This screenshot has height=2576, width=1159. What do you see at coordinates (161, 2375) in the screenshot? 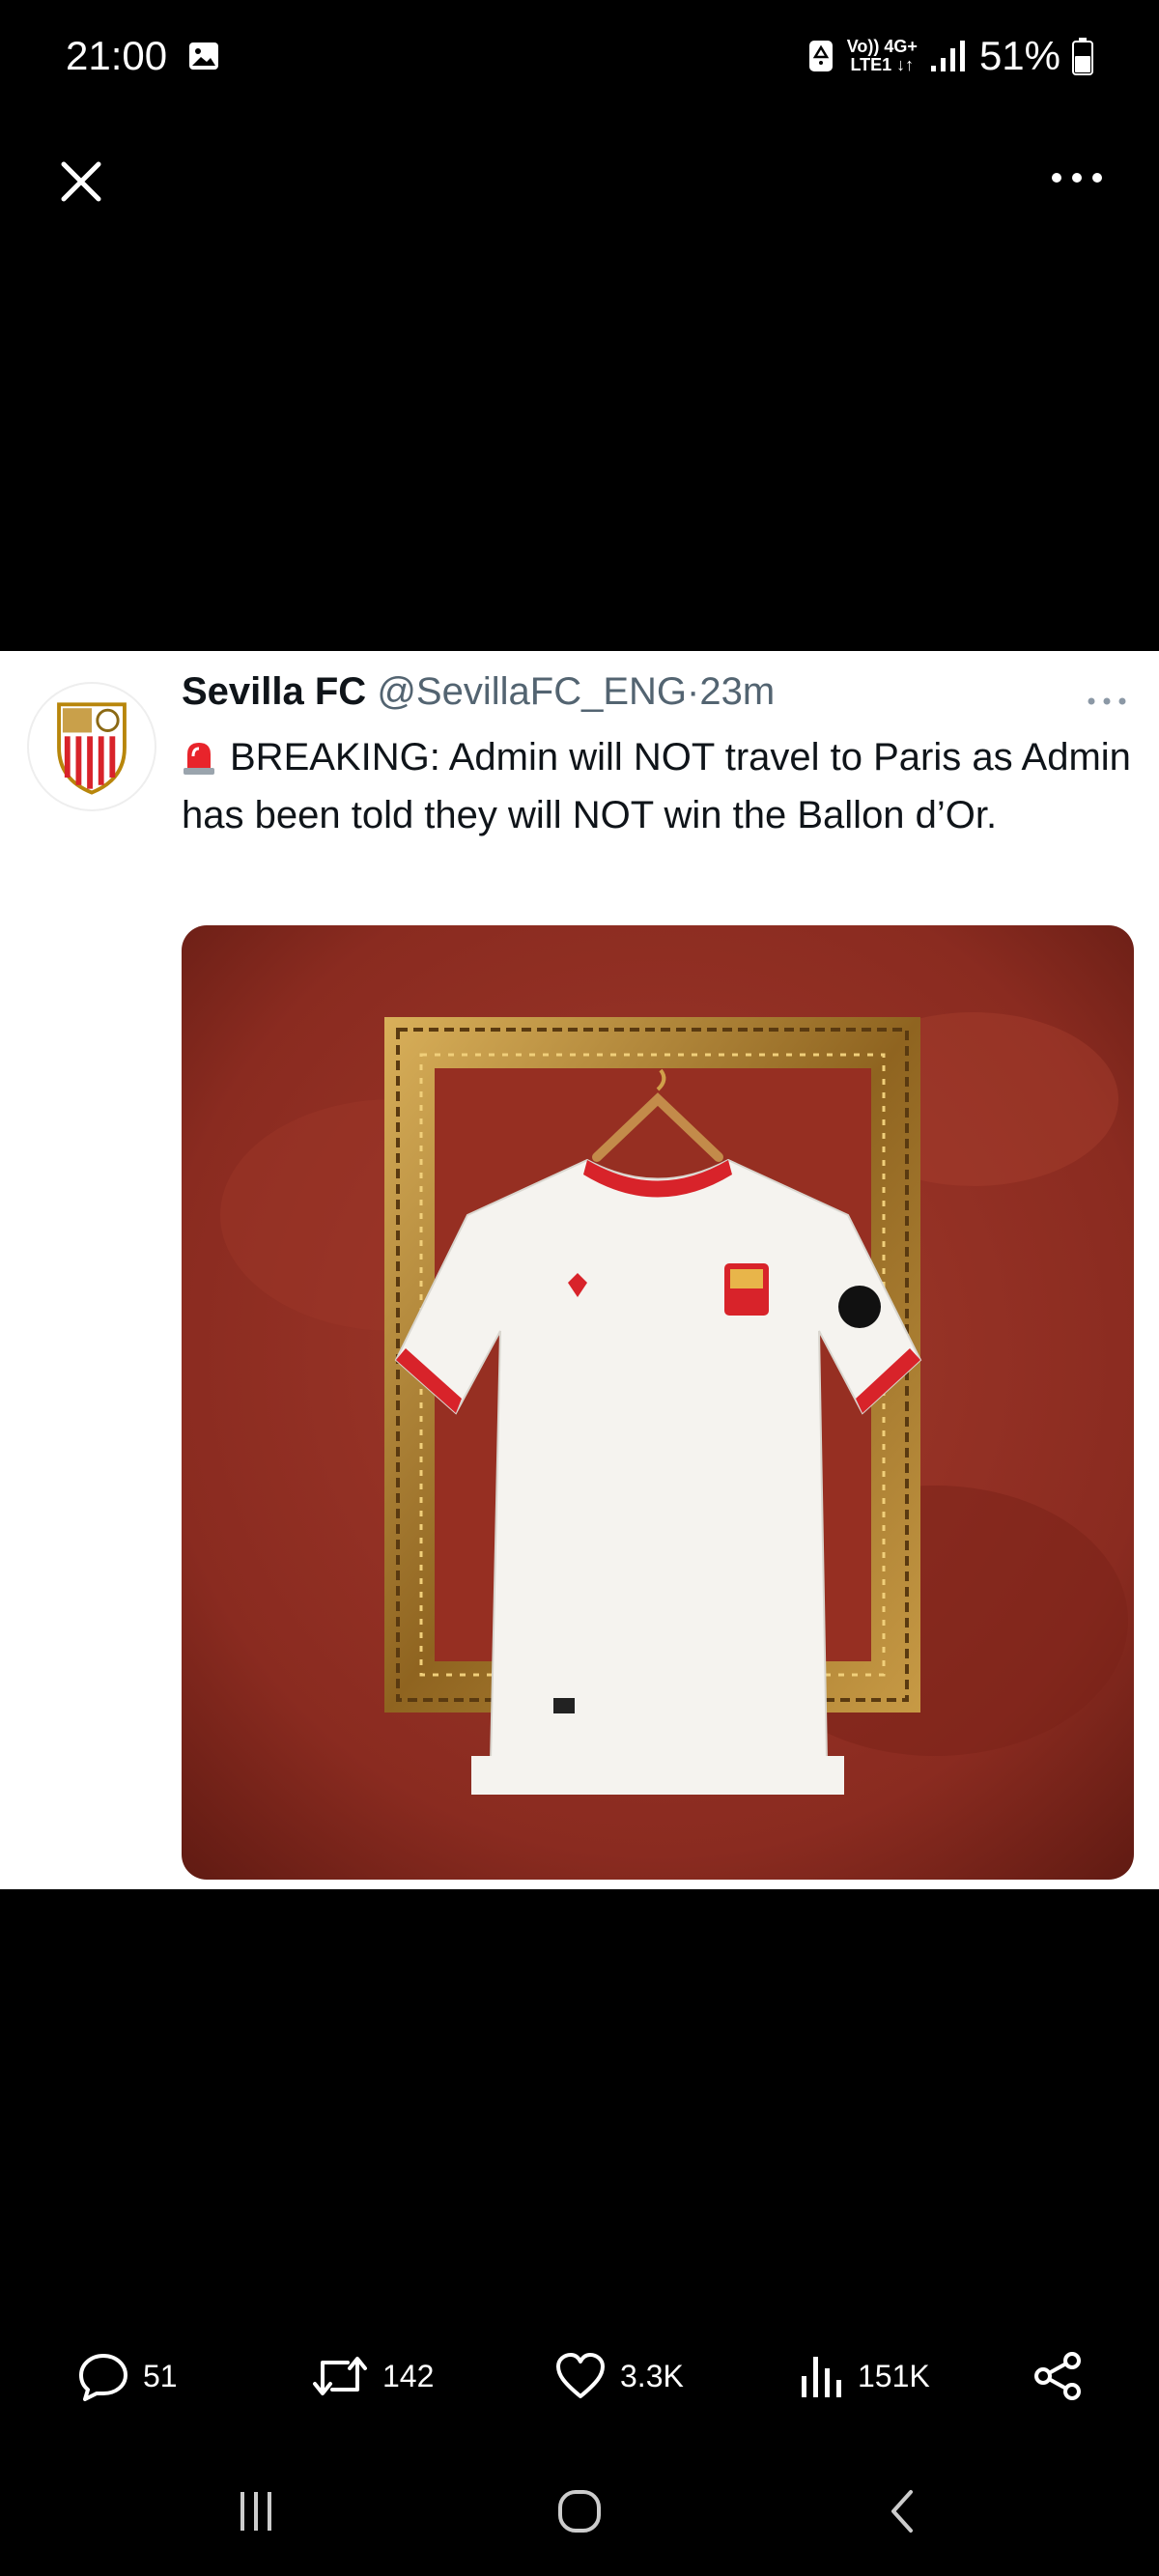
I see `reply-count: 51` at bounding box center [161, 2375].